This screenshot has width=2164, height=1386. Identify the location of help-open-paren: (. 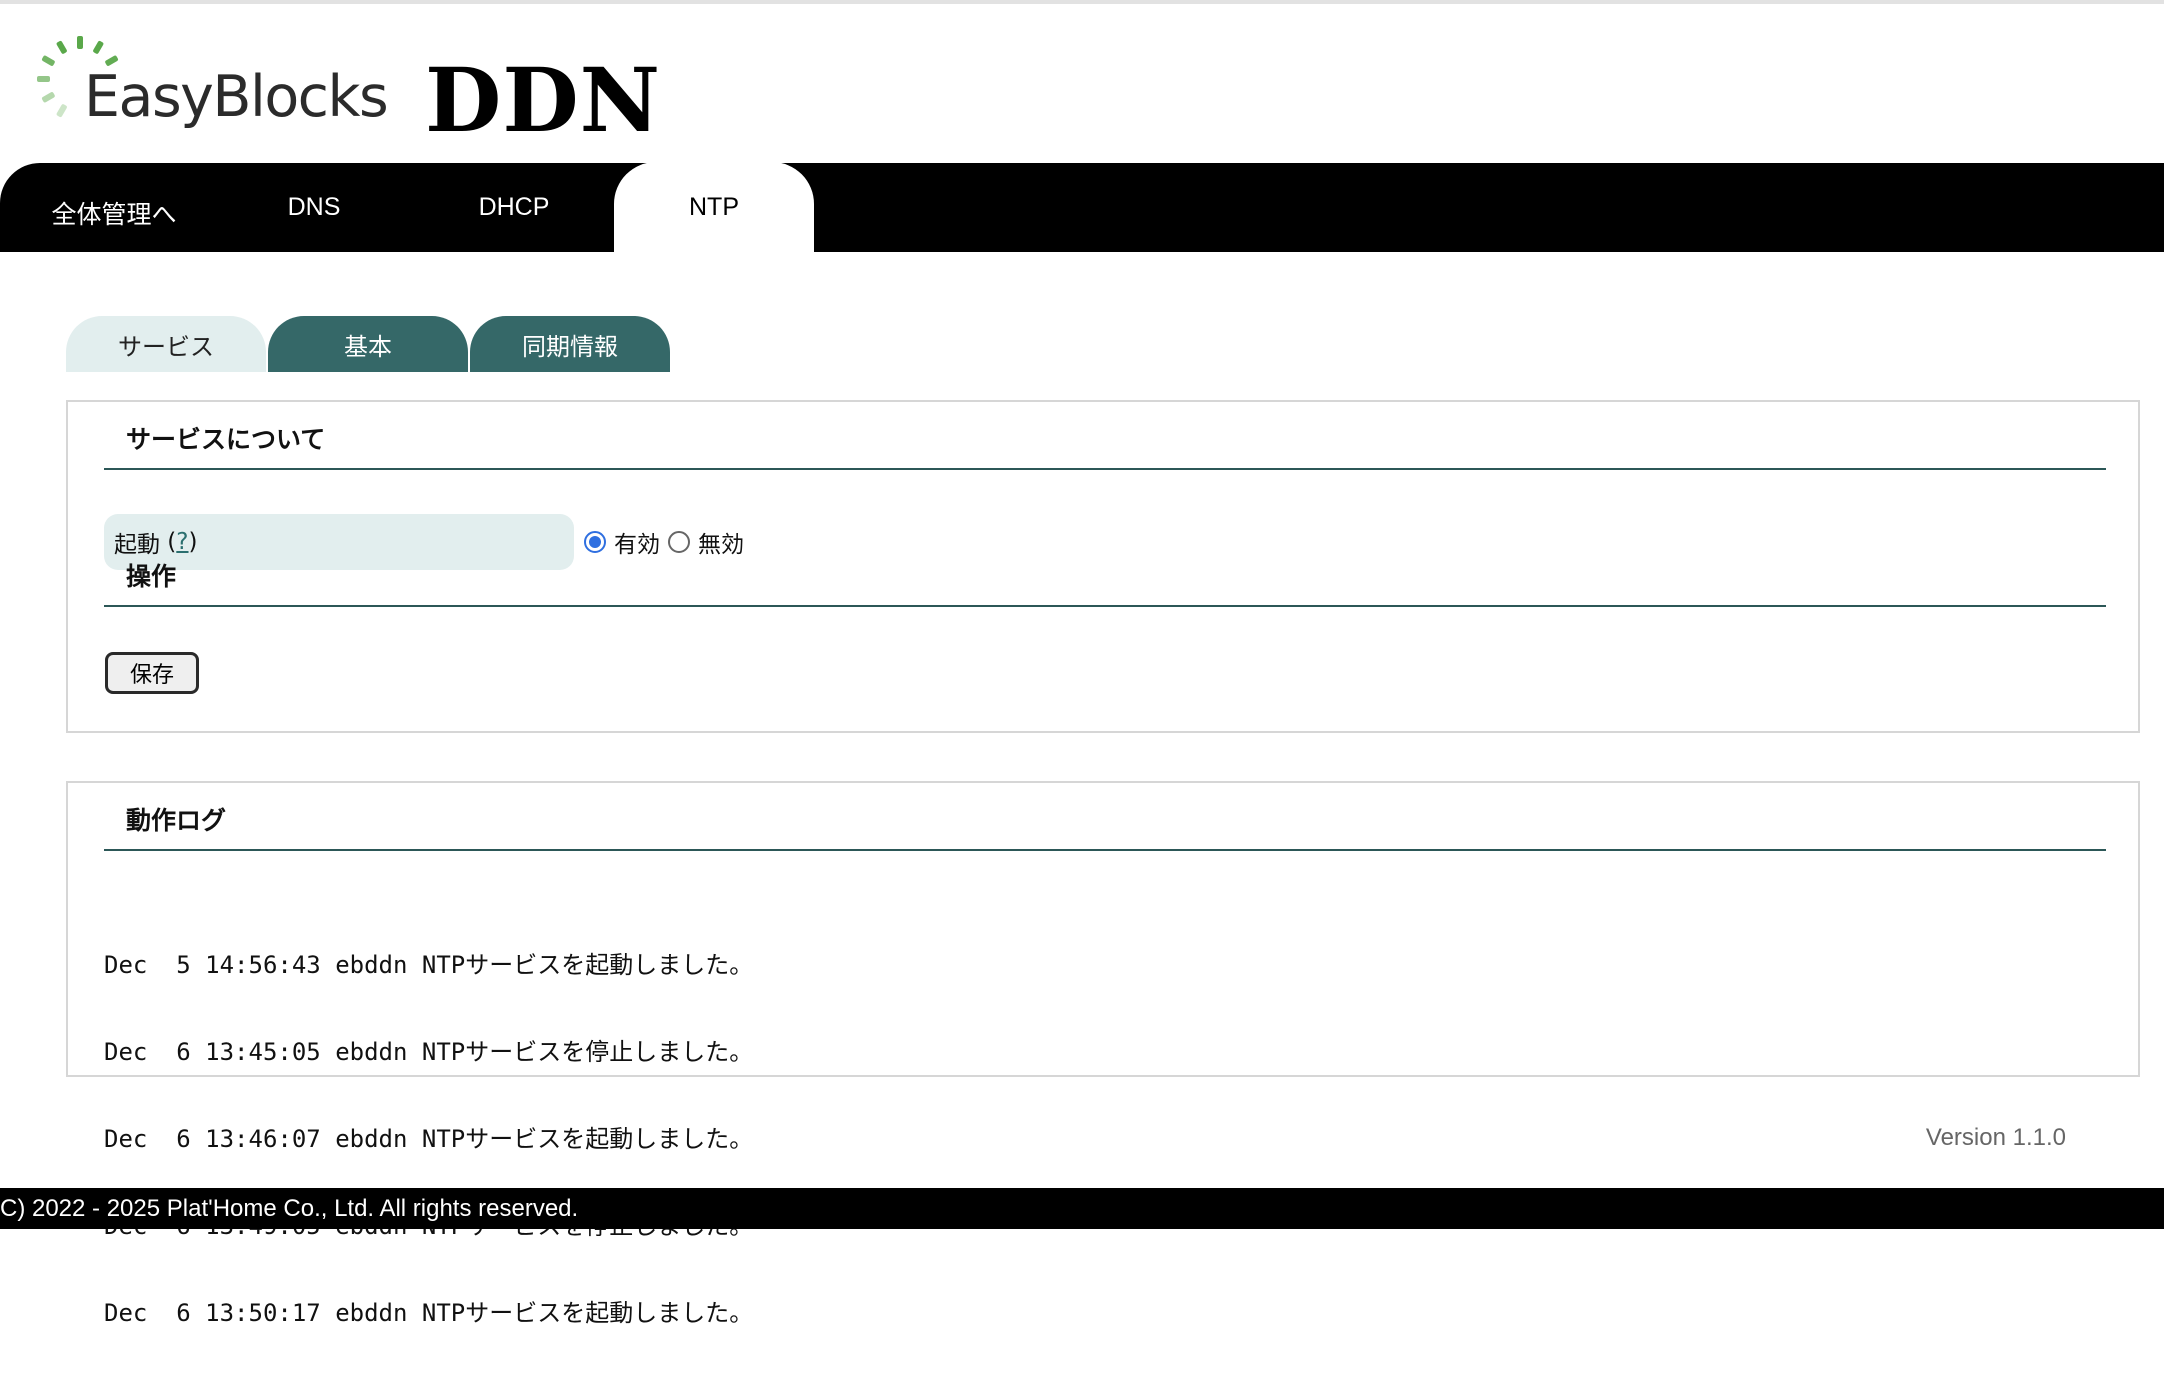
(168, 542).